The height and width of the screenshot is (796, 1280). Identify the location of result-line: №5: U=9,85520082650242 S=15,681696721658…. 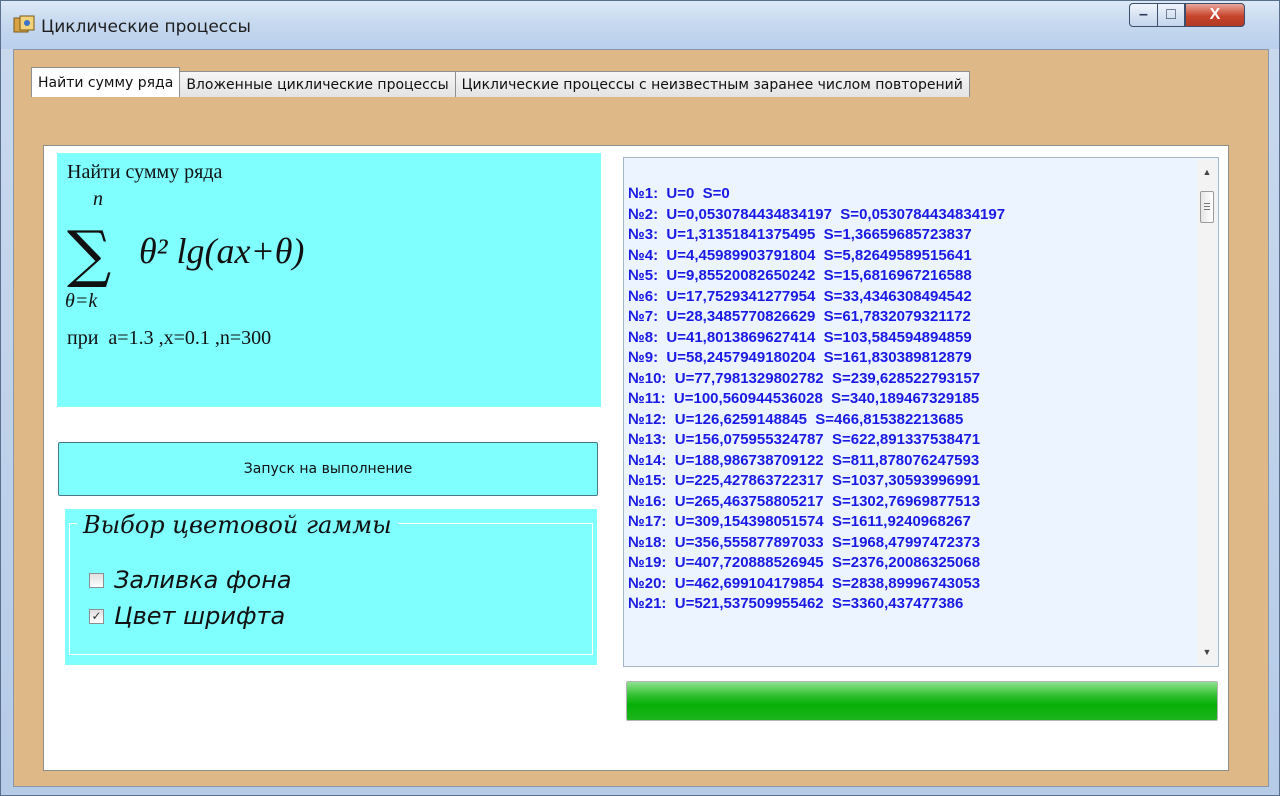
(908, 276).